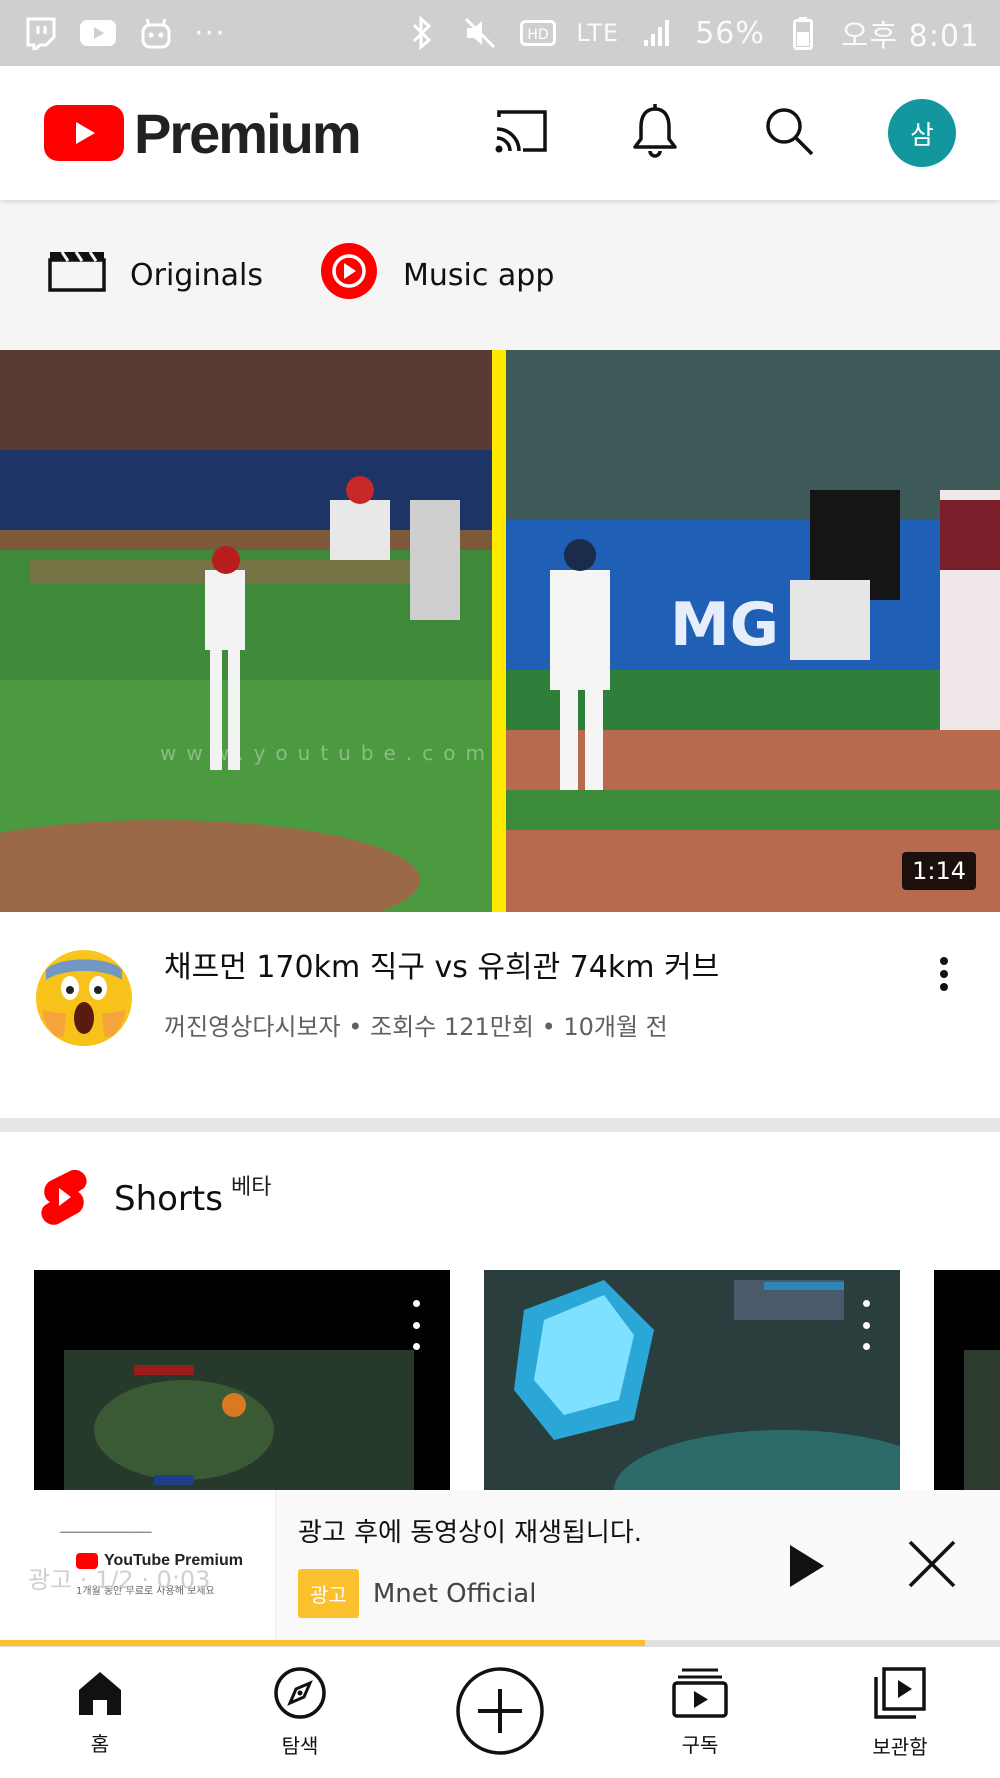  I want to click on search-button, so click(789, 133).